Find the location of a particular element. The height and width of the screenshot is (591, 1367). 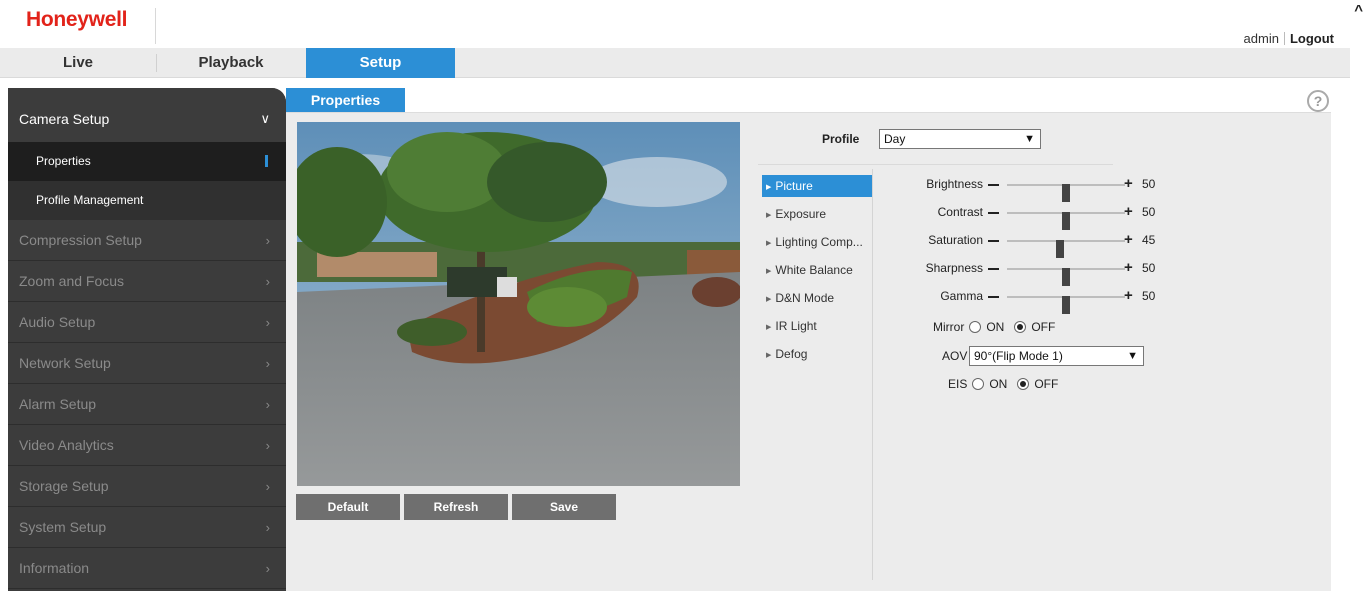

sidebar-item-network-setup: Network Setup › is located at coordinates (147, 363).